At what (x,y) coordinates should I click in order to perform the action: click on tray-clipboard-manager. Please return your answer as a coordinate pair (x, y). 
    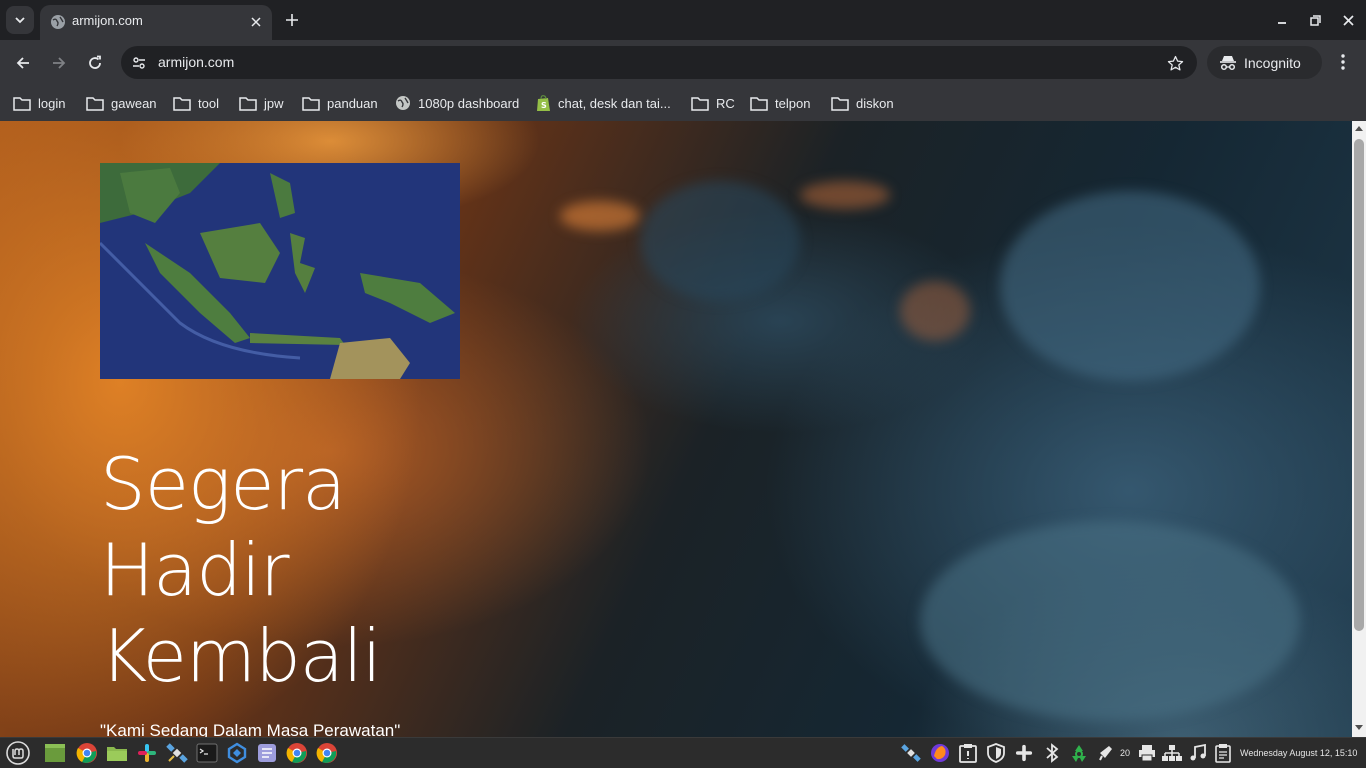
    Looking at the image, I should click on (1224, 753).